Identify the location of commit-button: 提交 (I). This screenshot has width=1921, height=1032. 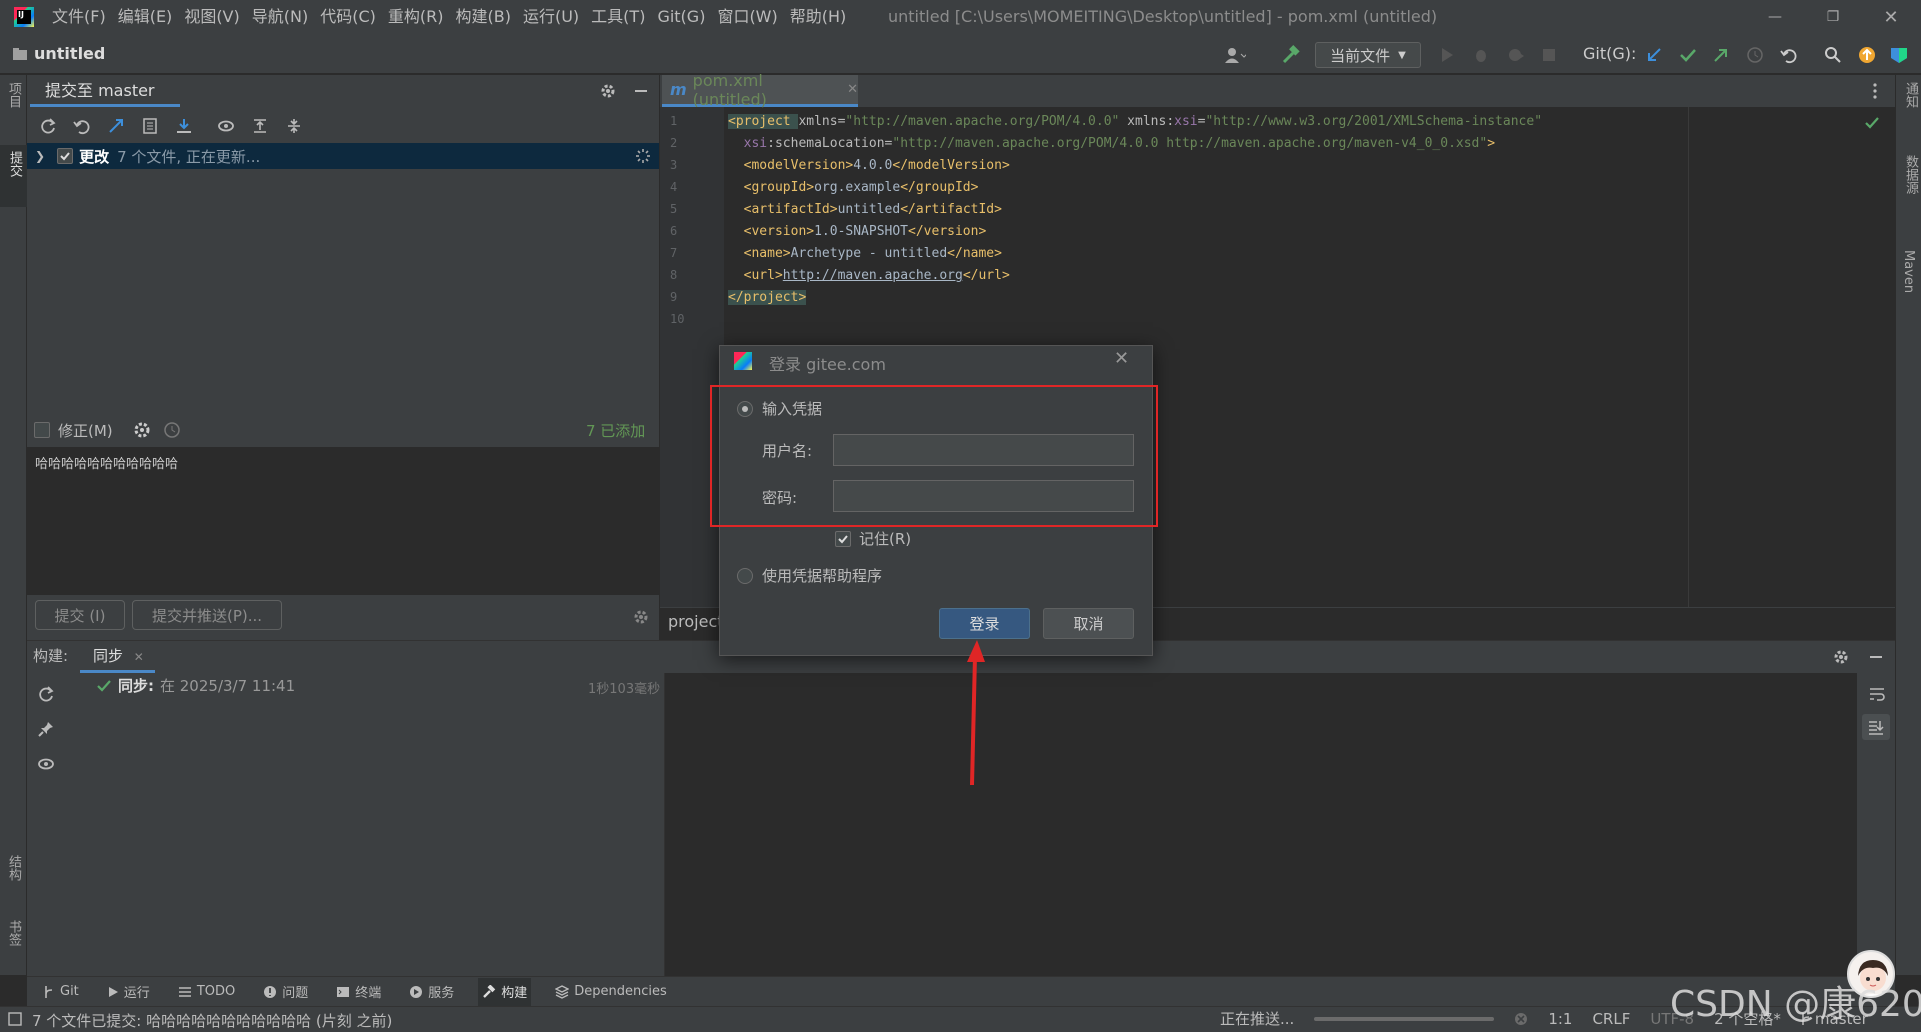
(80, 615).